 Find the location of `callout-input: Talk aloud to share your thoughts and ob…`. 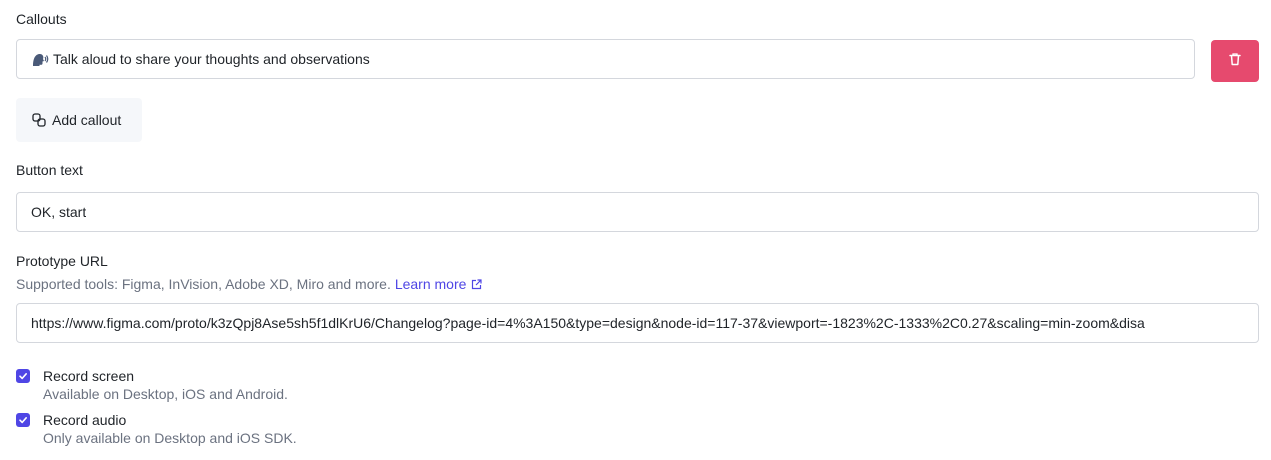

callout-input: Talk aloud to share your thoughts and ob… is located at coordinates (605, 59).